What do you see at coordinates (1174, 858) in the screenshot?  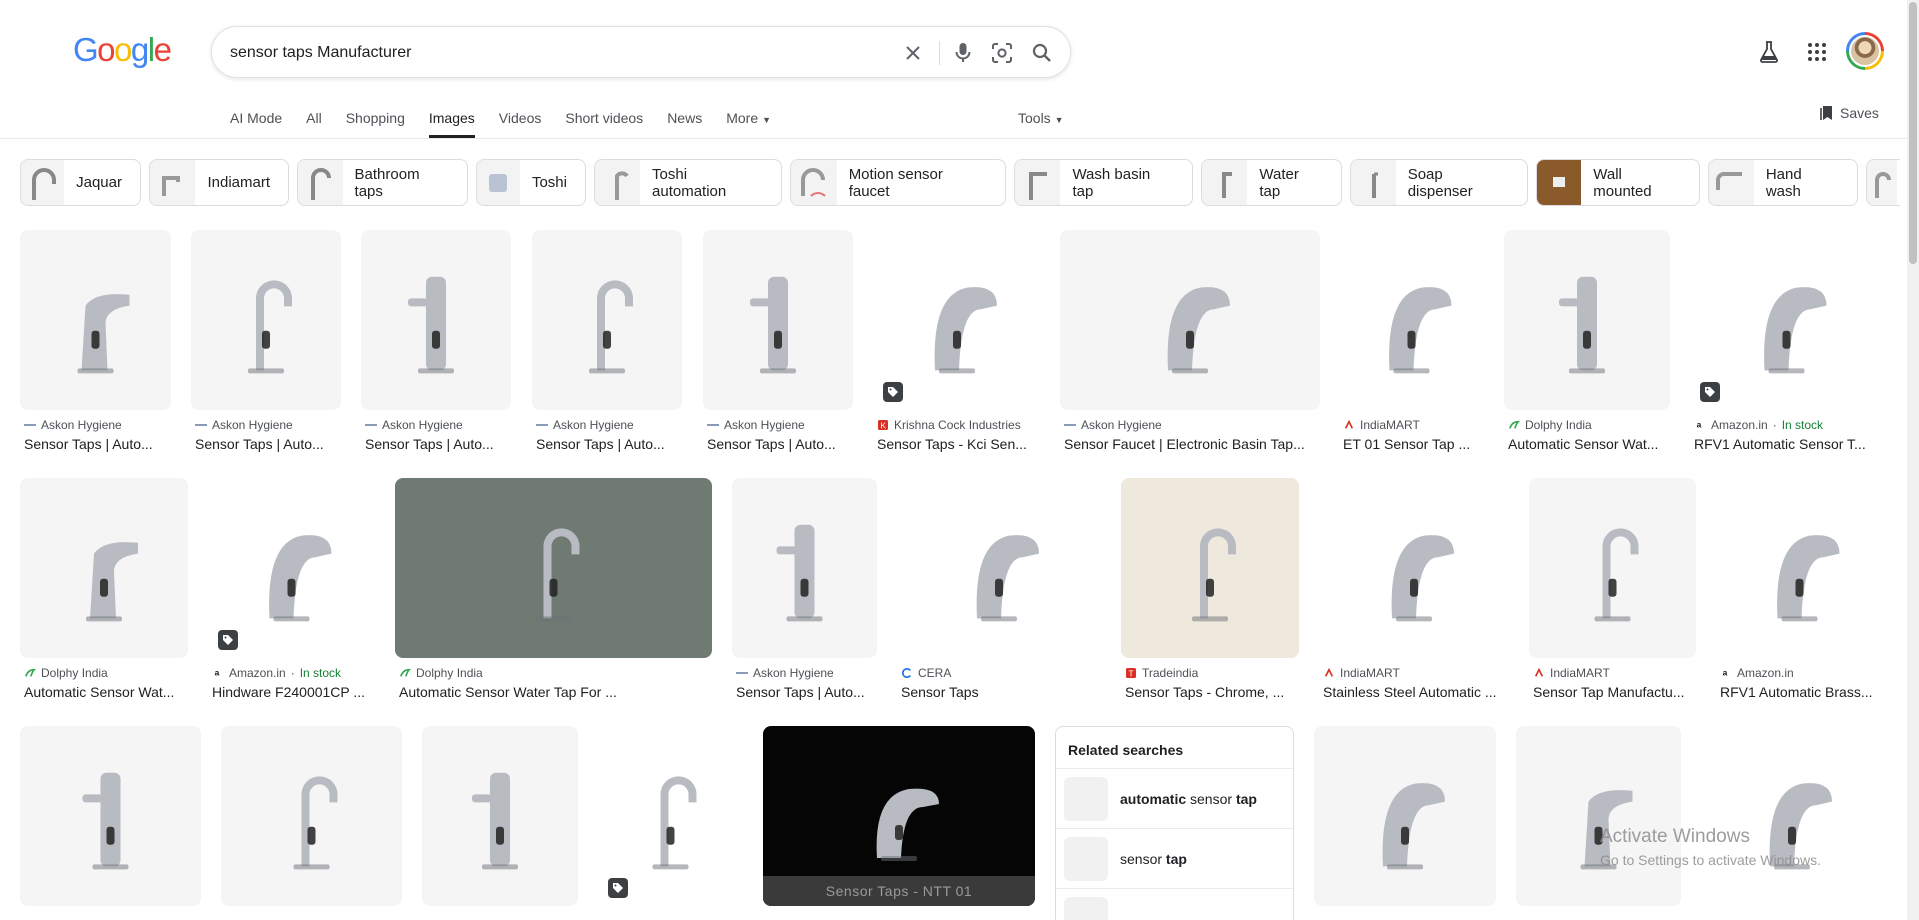 I see `related-search-item: sensor tap` at bounding box center [1174, 858].